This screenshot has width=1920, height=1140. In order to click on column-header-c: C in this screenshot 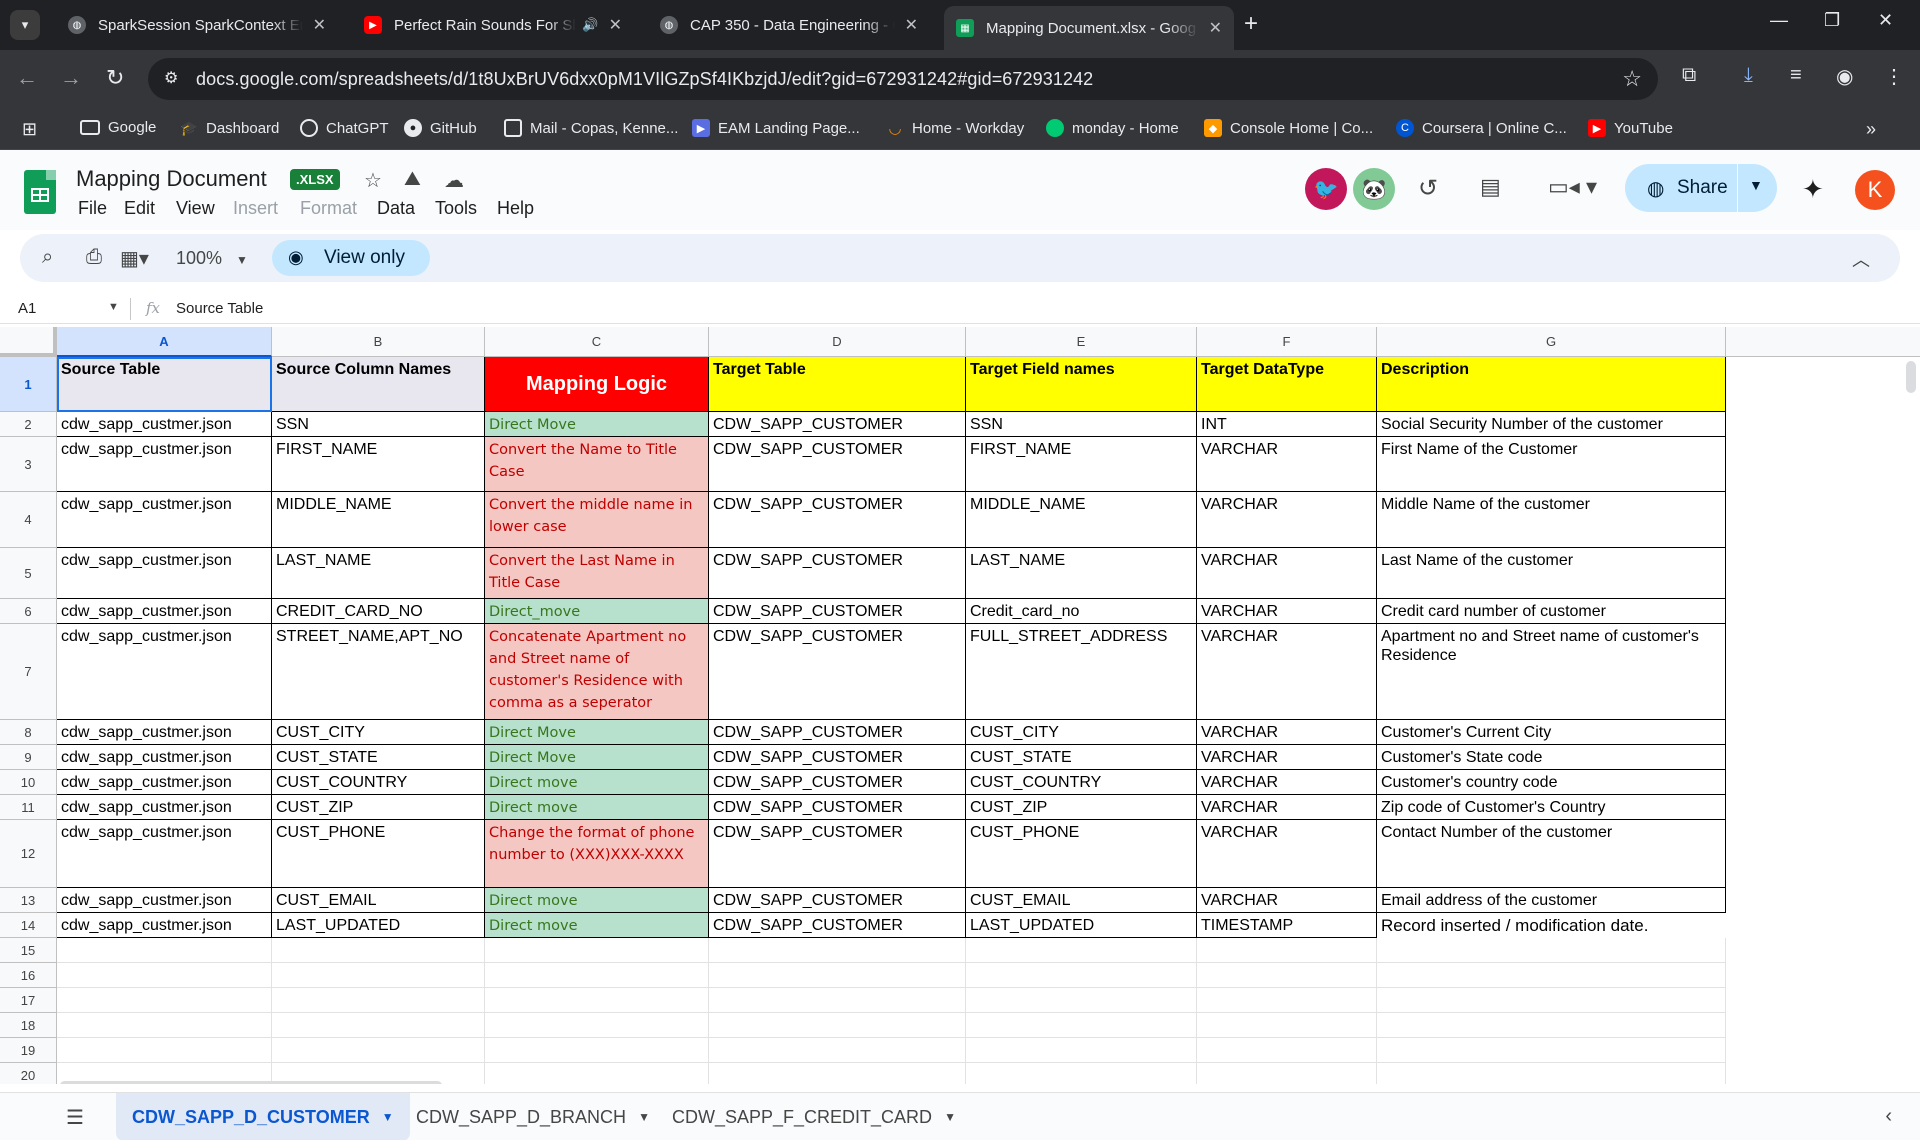, I will do `click(597, 342)`.